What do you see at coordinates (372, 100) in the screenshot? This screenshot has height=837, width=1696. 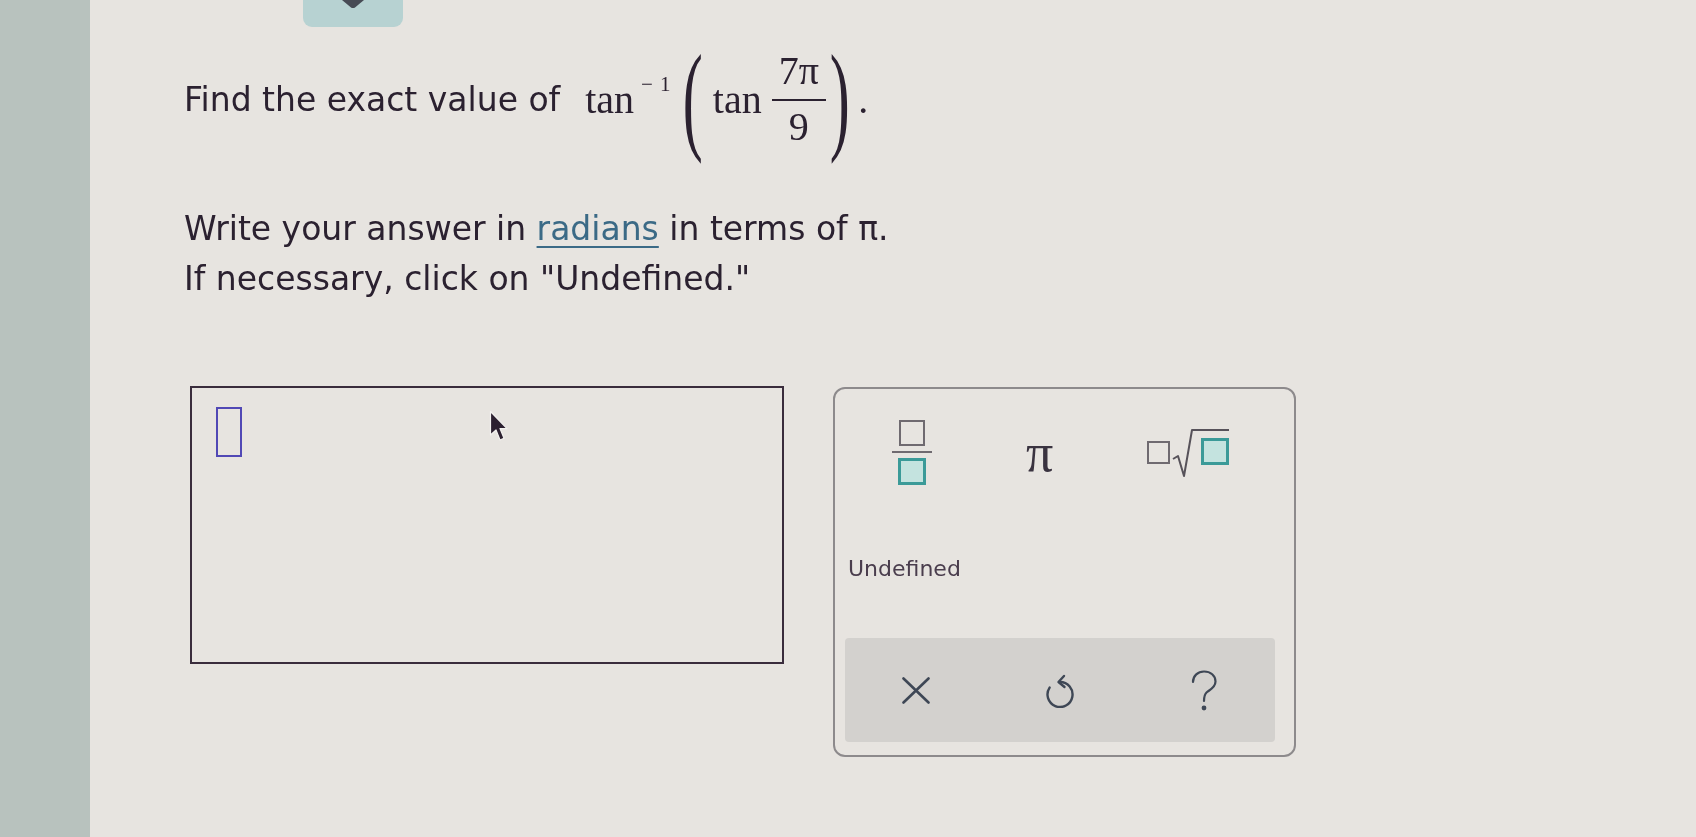 I see `question-text: Find the exact value of` at bounding box center [372, 100].